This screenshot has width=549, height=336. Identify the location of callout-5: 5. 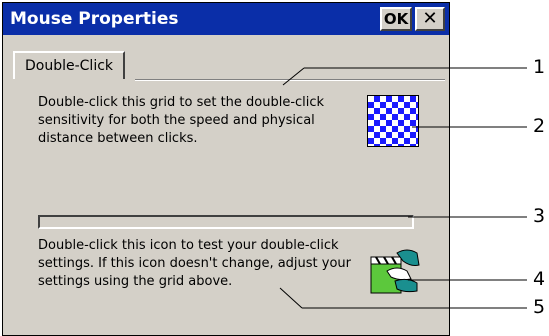
(539, 307).